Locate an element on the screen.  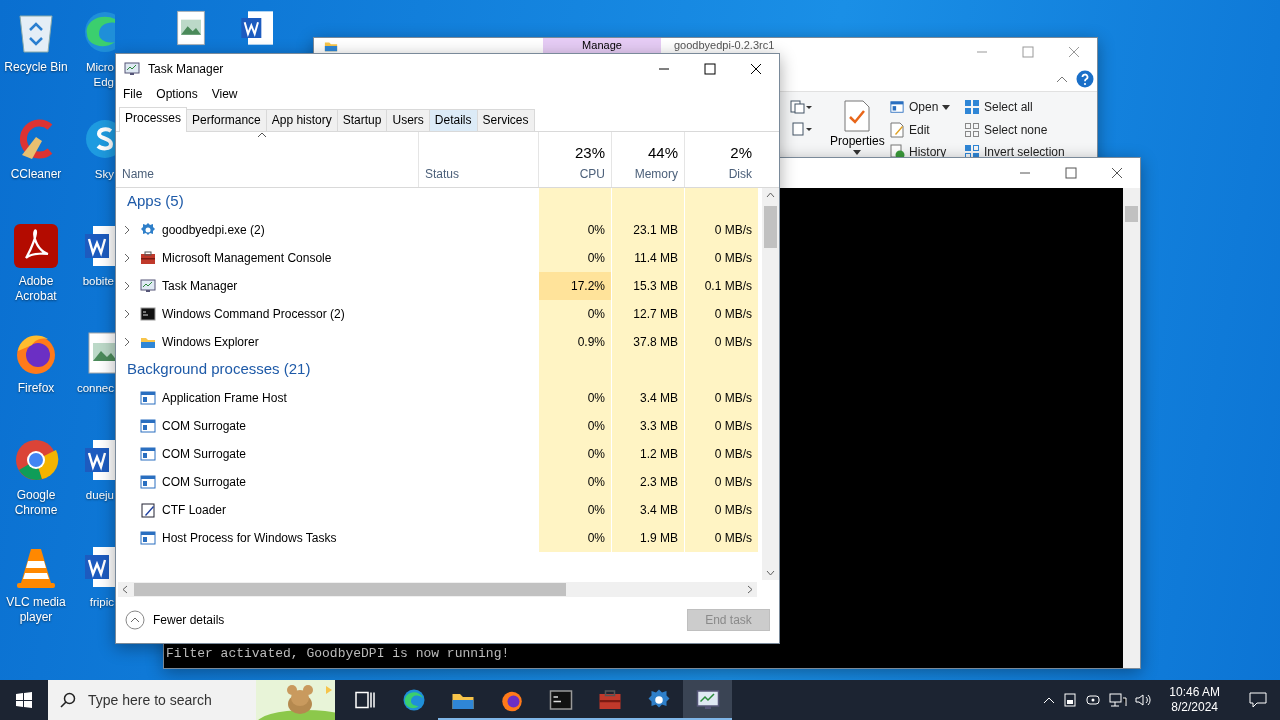
monitor-icon is located at coordinates (132, 69).